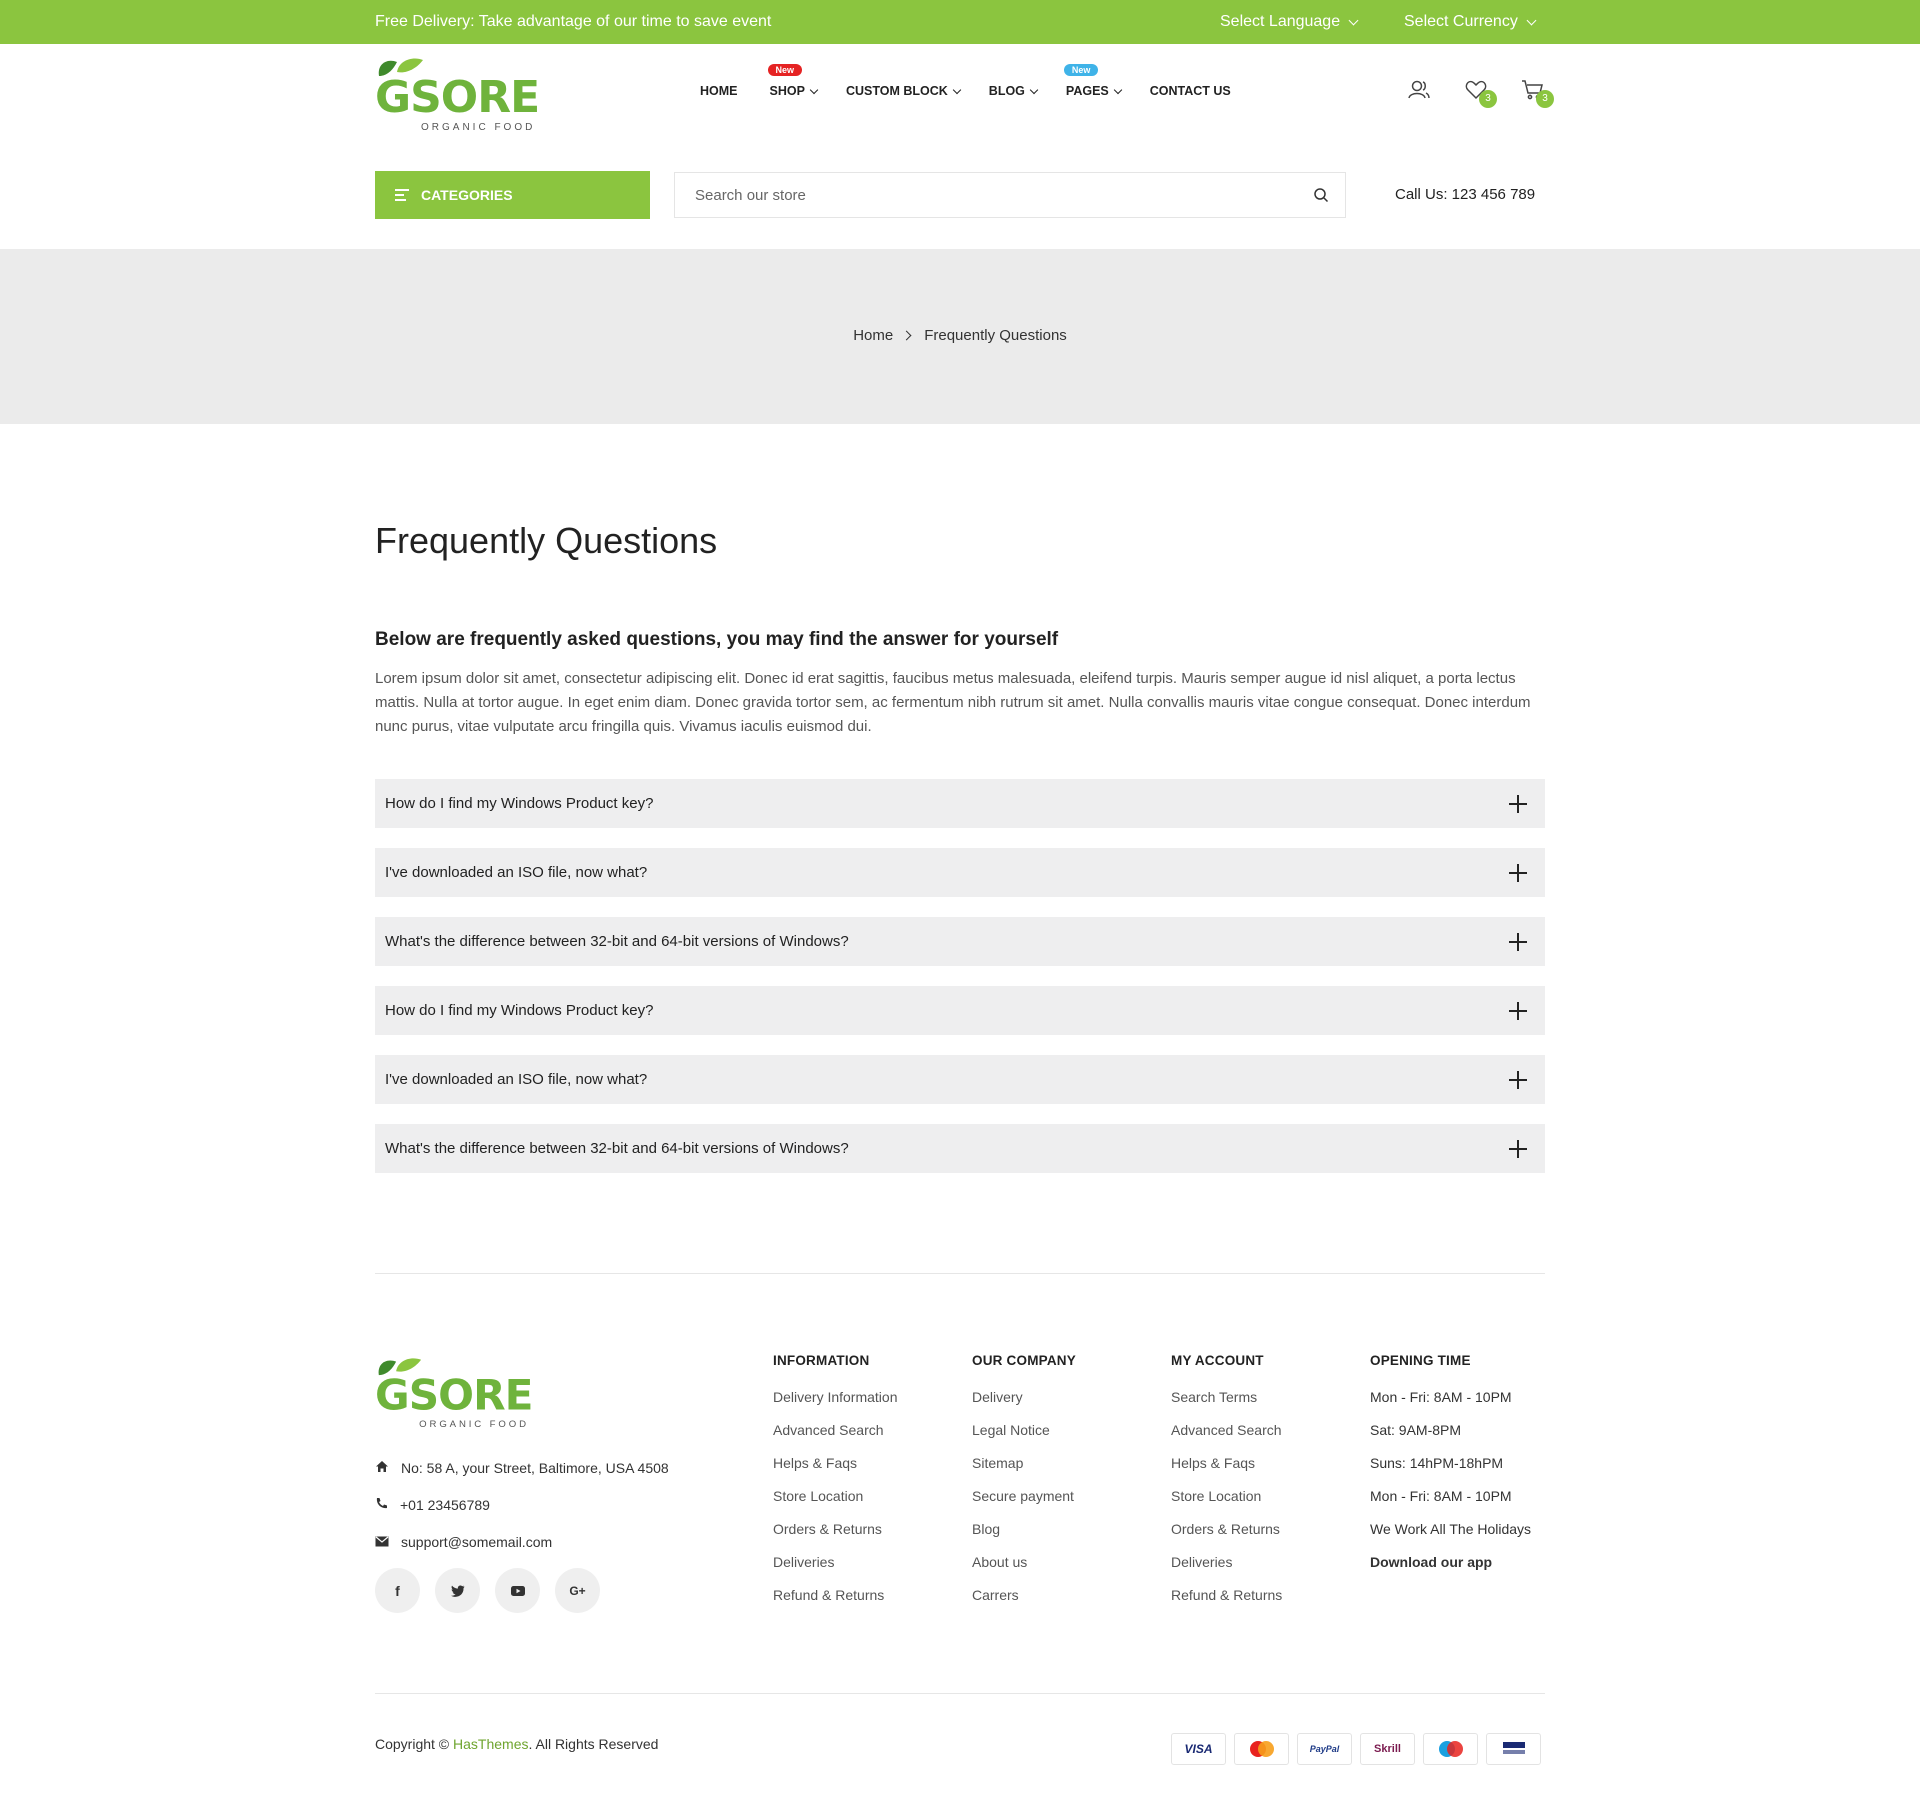  Describe the element at coordinates (382, 1468) in the screenshot. I see `home-icon` at that location.